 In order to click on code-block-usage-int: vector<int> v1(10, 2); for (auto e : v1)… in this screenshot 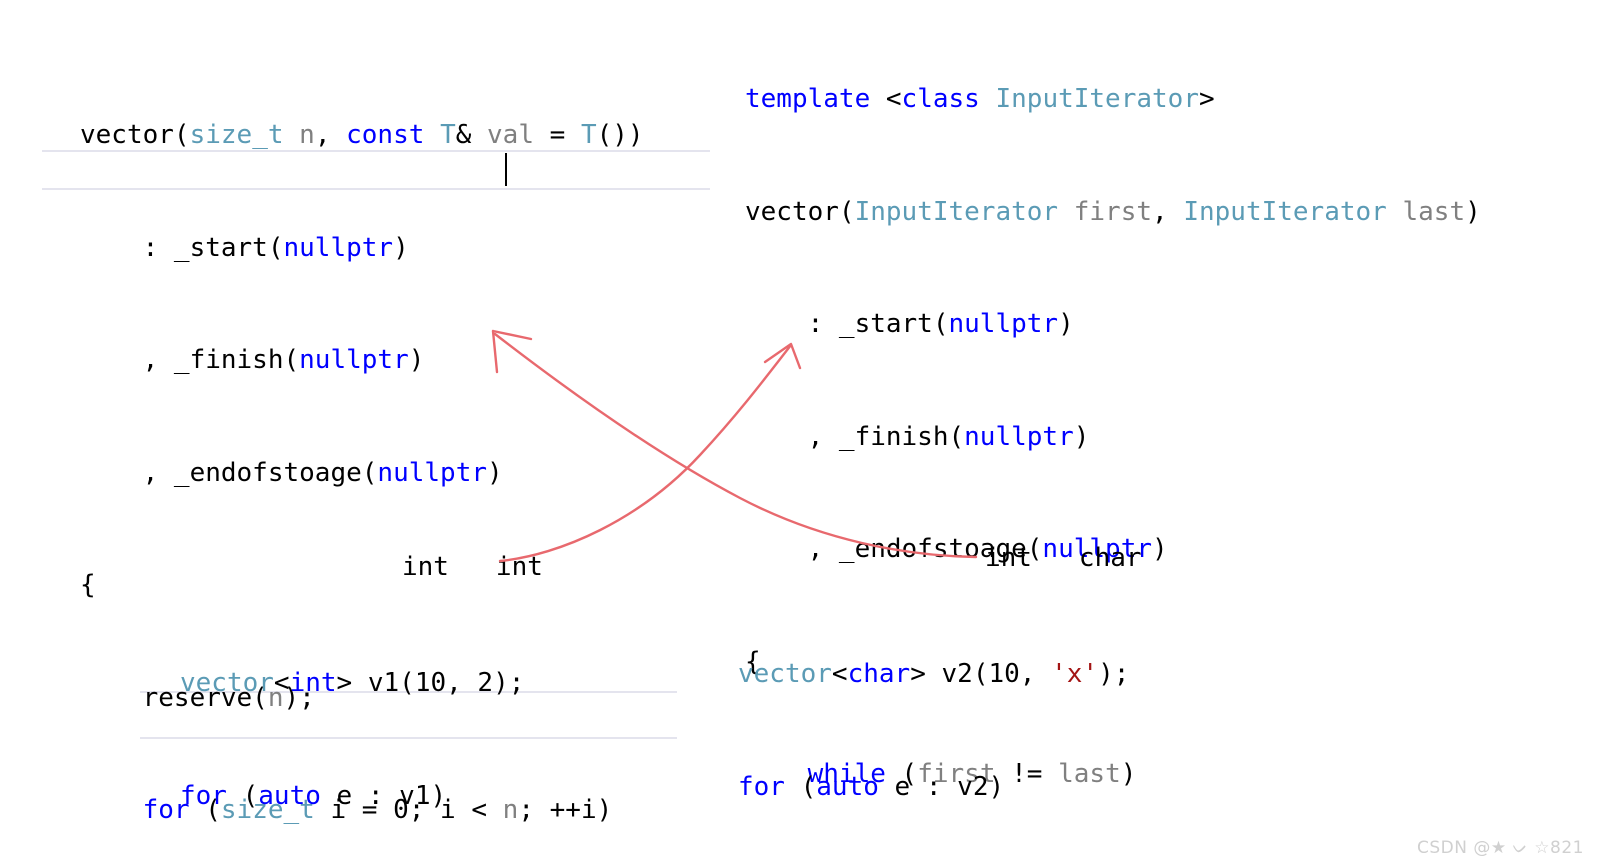, I will do `click(352, 728)`.